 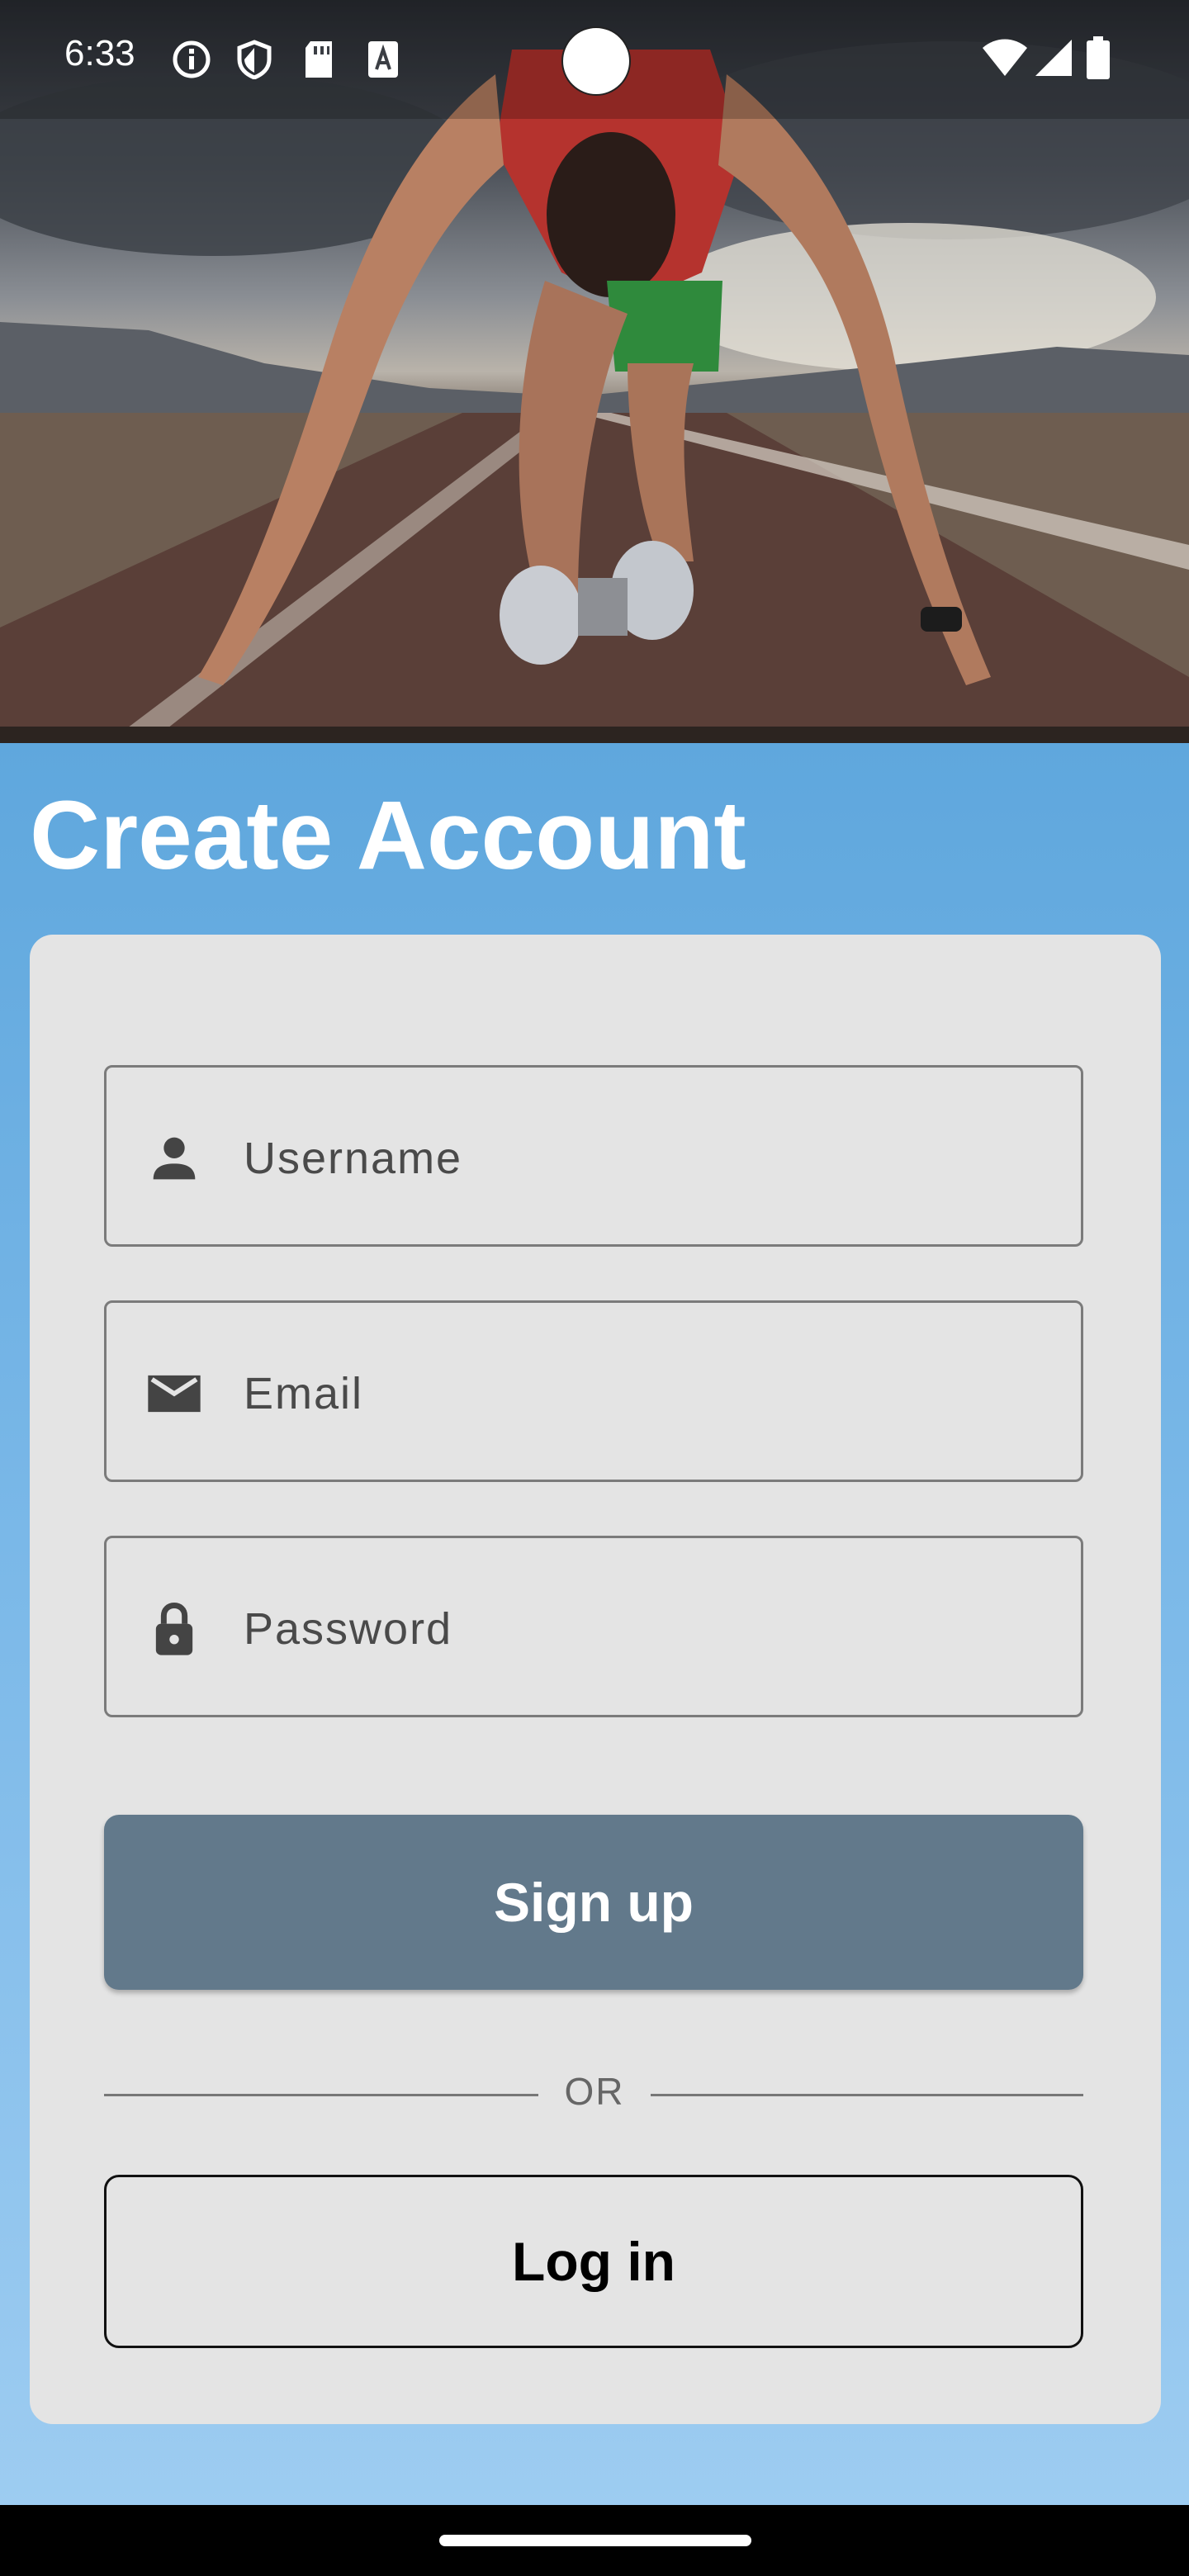 I want to click on divider-line-left, so click(x=321, y=2095).